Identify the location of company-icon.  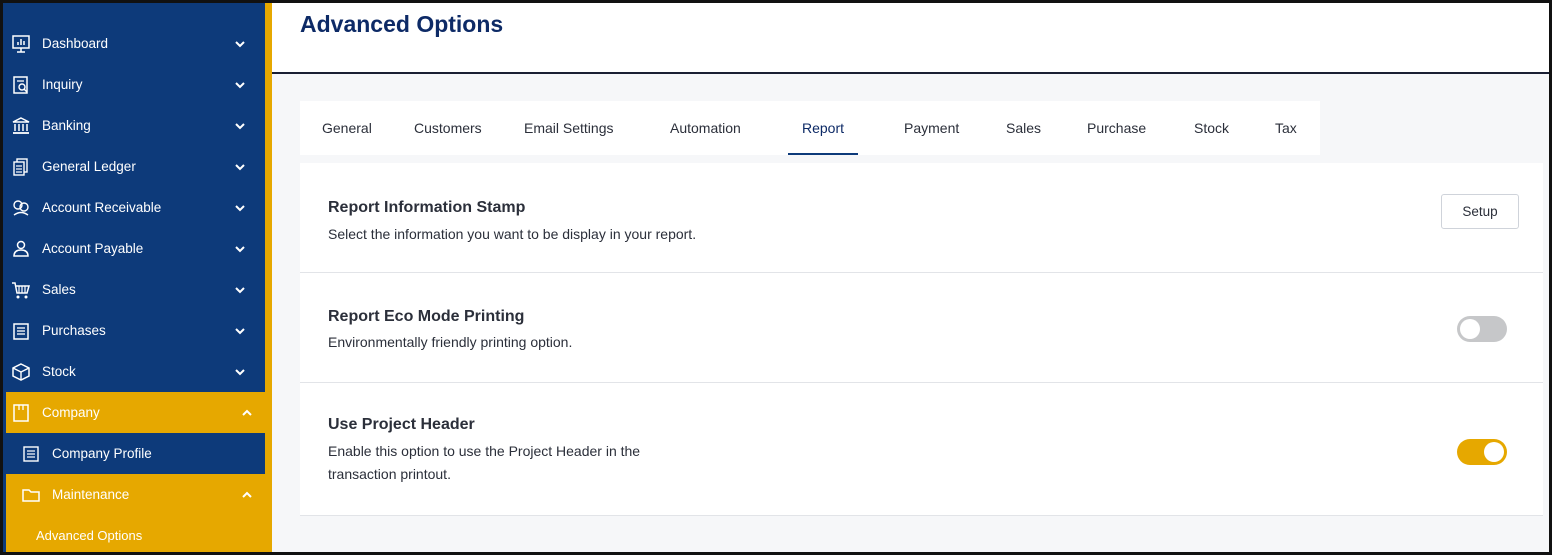
(21, 413).